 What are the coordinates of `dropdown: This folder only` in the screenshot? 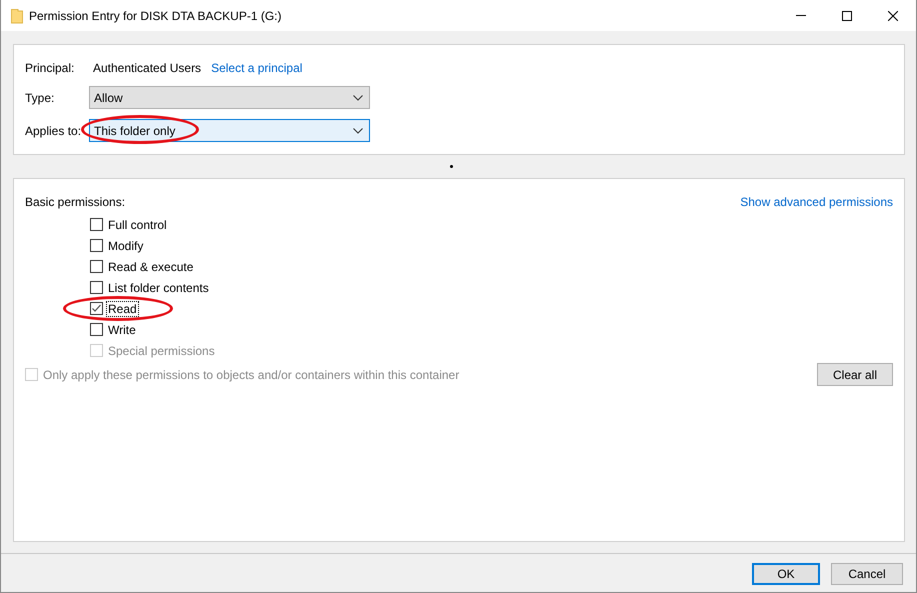 It's located at (229, 130).